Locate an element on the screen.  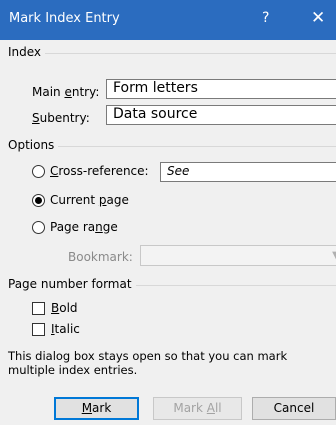
bold-checkbox is located at coordinates (38, 308).